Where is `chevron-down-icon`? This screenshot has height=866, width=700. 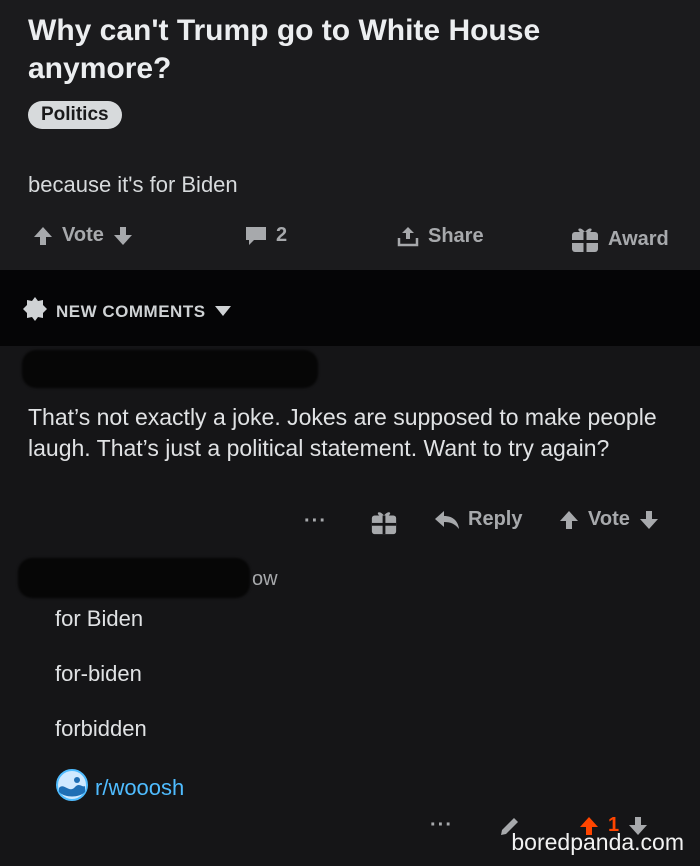 chevron-down-icon is located at coordinates (223, 312).